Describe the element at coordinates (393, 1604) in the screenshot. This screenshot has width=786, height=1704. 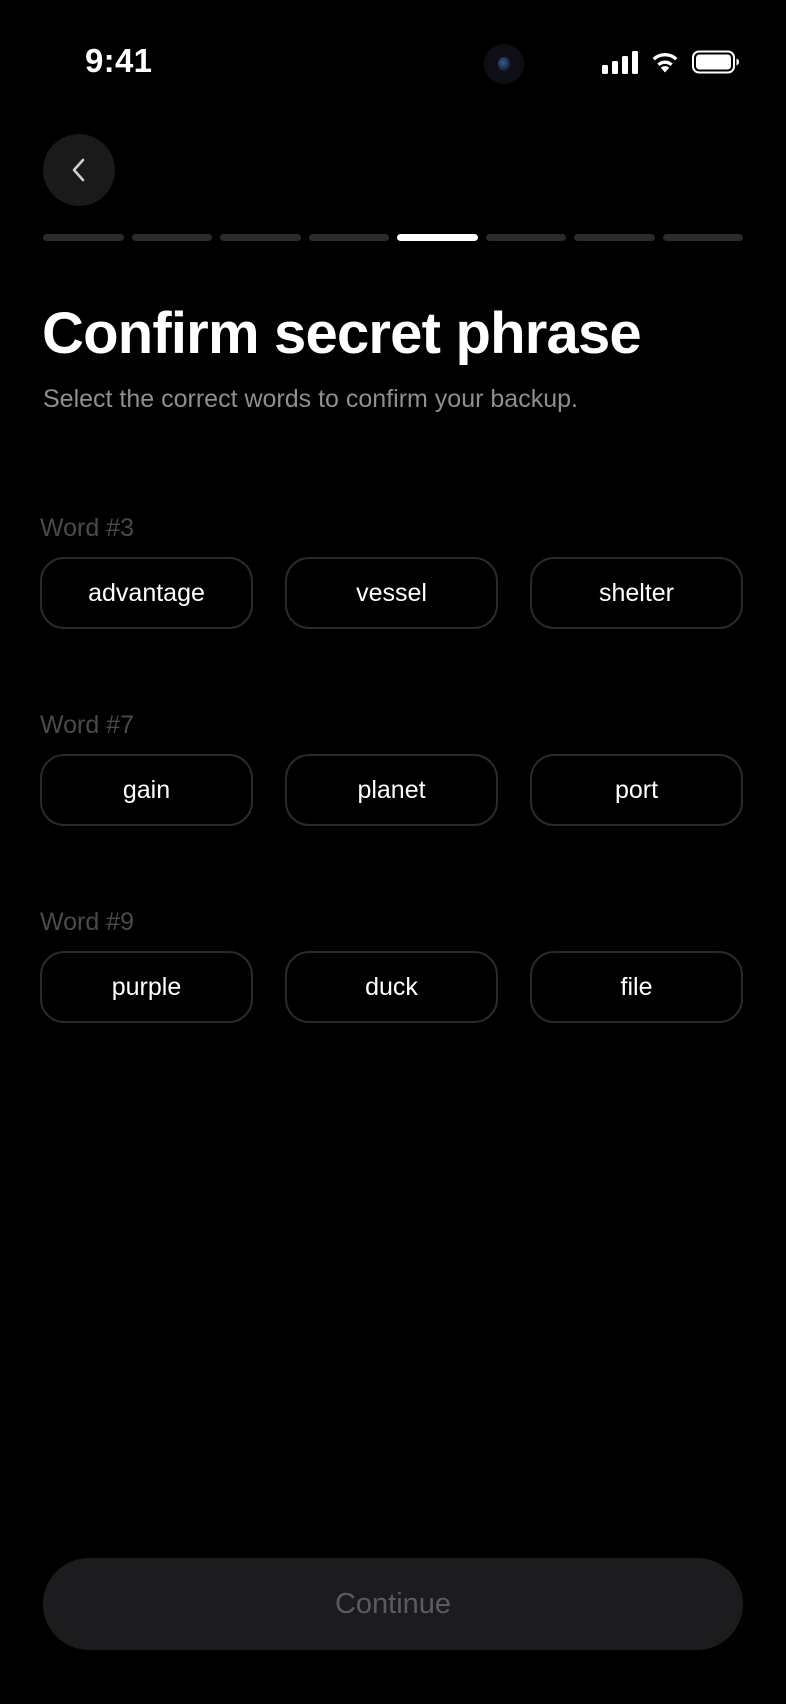
I see `continue-button: Continue` at that location.